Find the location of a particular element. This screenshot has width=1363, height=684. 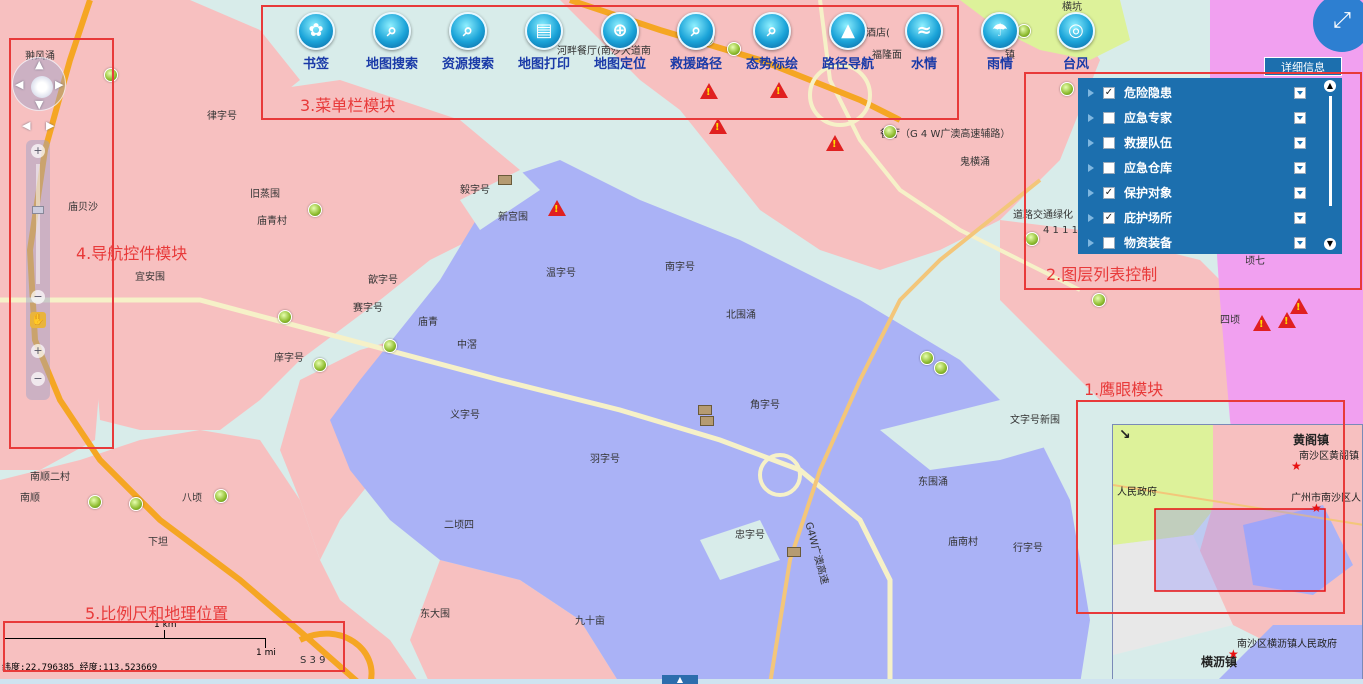

annotation-box-scale is located at coordinates (174, 646).